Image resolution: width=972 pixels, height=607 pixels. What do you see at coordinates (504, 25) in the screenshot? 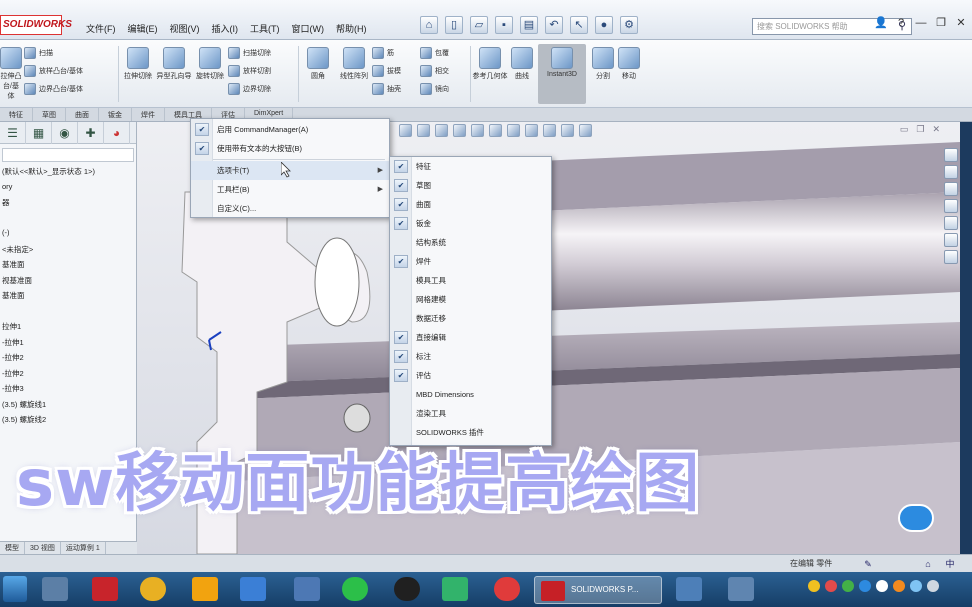
I see `save-icon: ▪` at bounding box center [504, 25].